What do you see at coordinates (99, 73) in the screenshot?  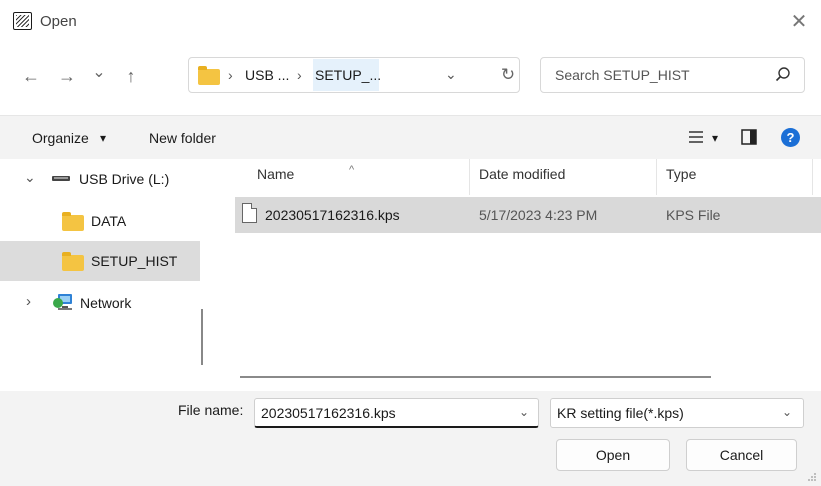 I see `recent-locations-chevron-icon: ⌄` at bounding box center [99, 73].